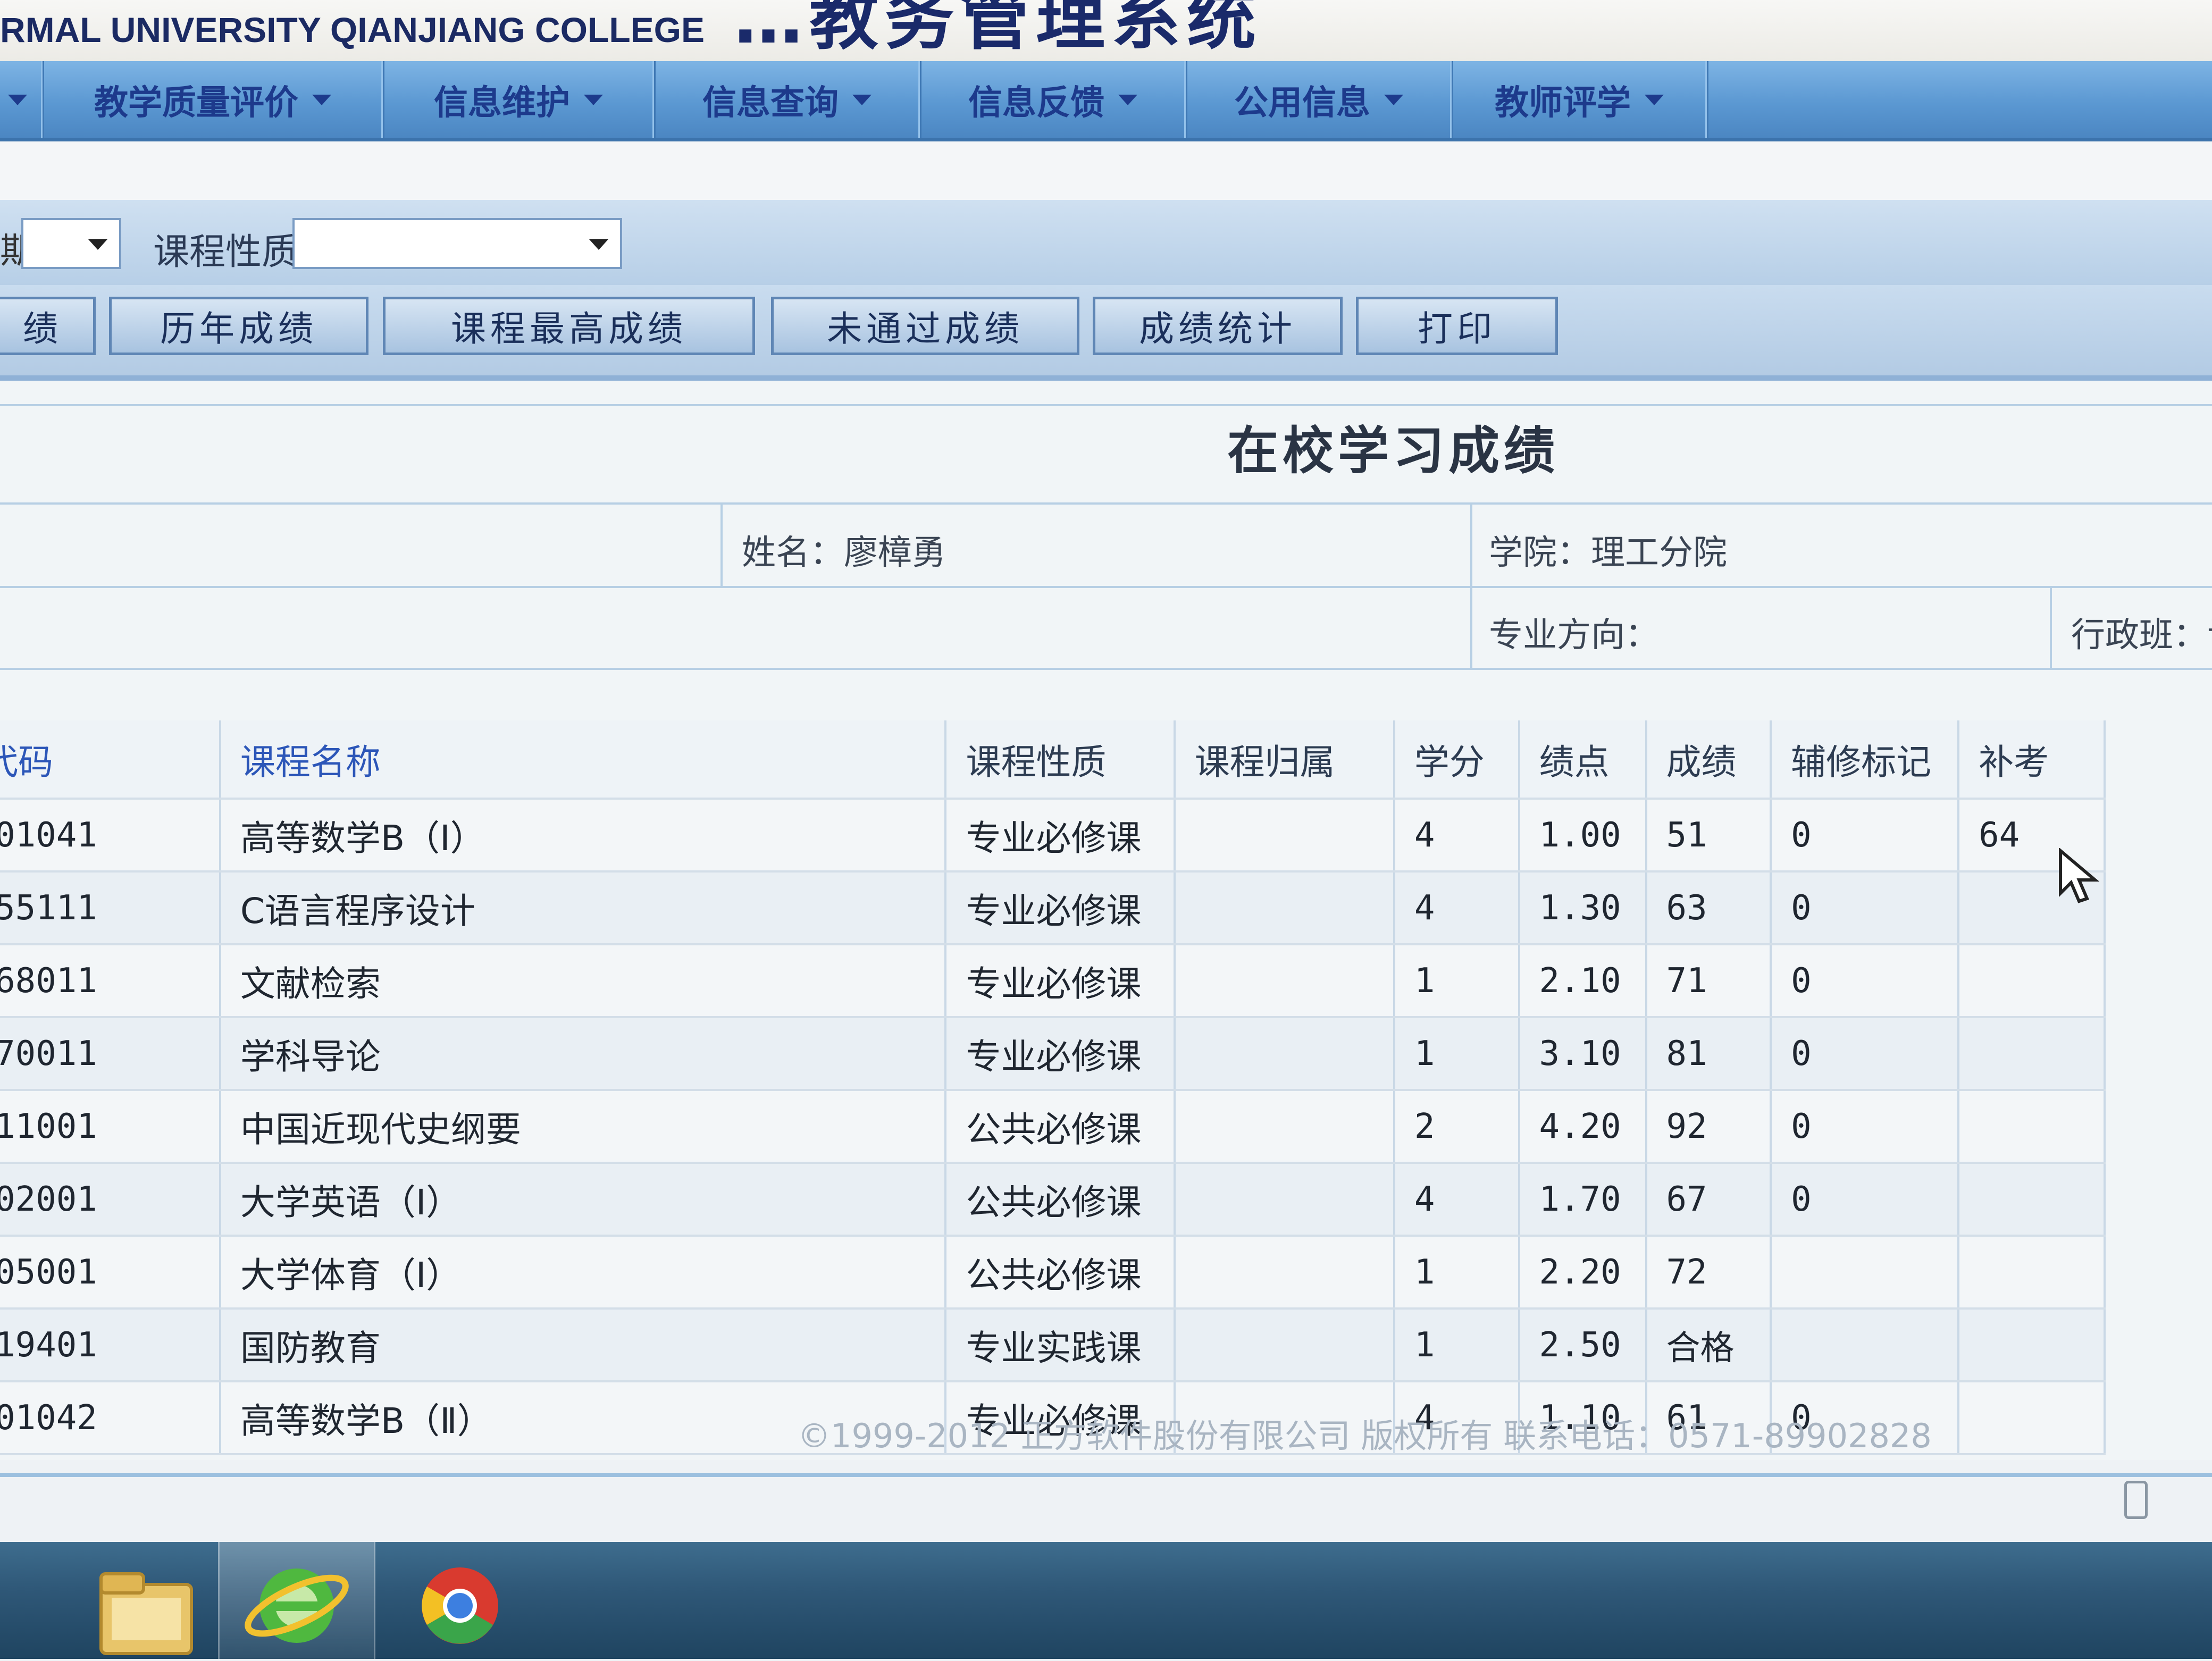  I want to click on taskbar-ie-button, so click(296, 1600).